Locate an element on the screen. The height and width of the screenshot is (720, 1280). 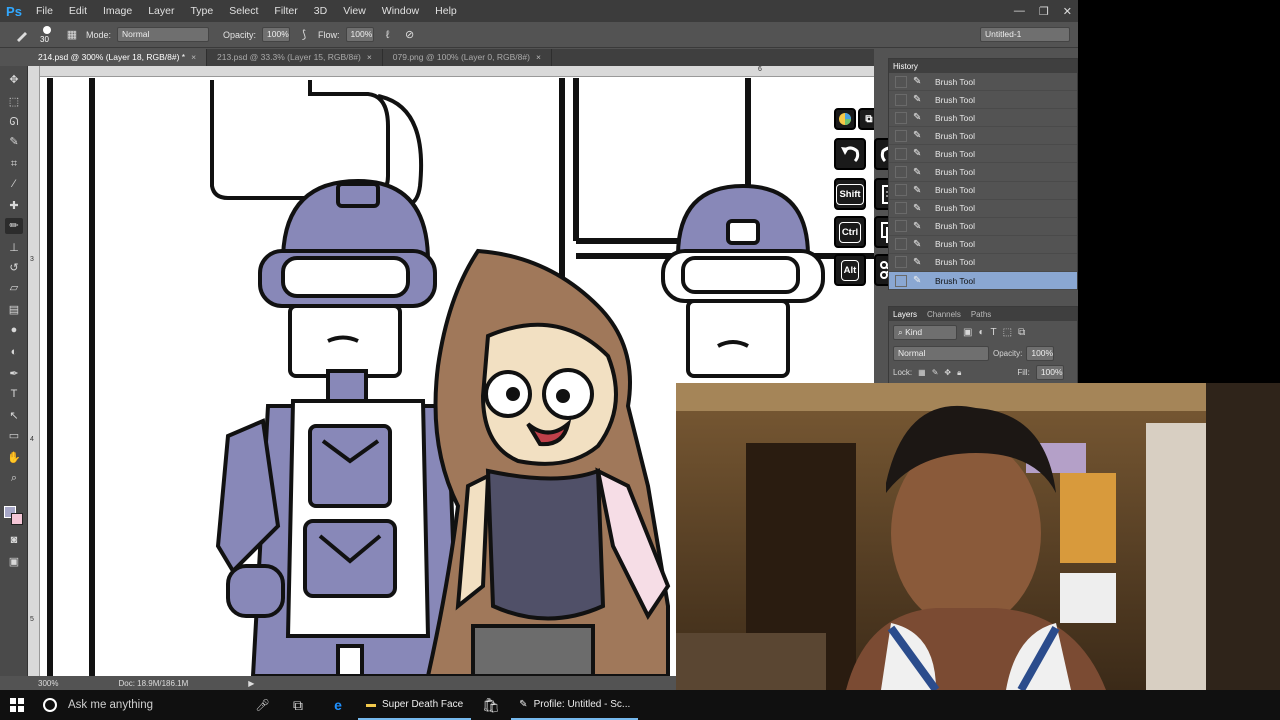
zoom-level: 300% is located at coordinates (48, 683).